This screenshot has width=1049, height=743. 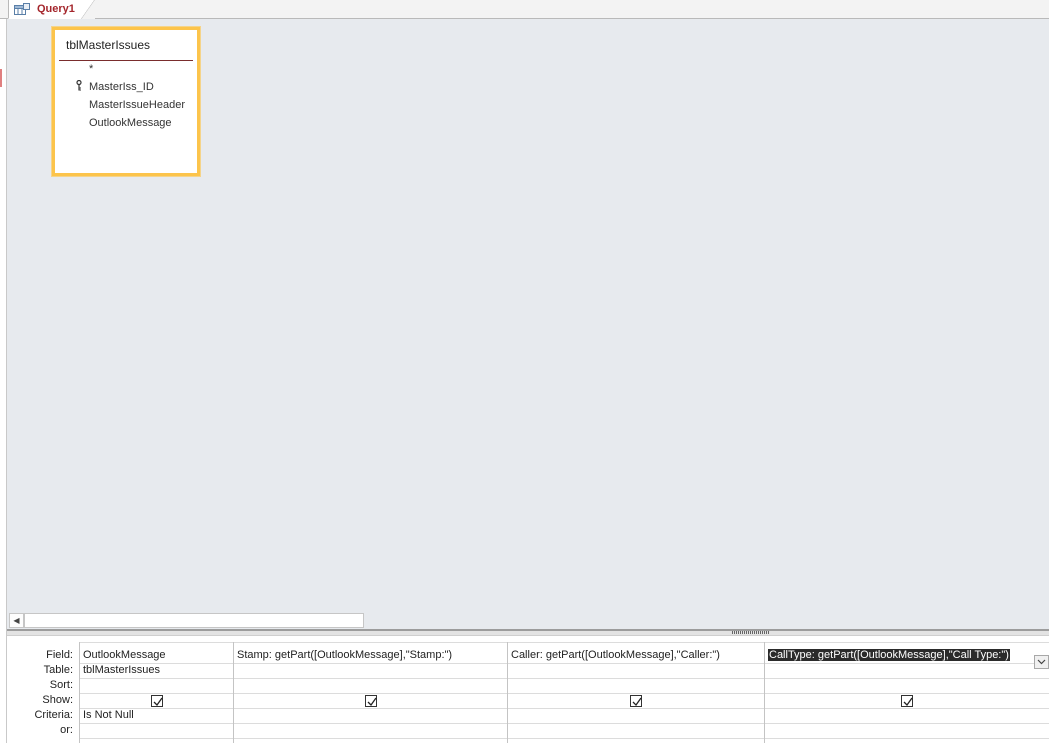 What do you see at coordinates (528, 620) in the screenshot?
I see `design-pane-horizontal-scrollbar: ◀` at bounding box center [528, 620].